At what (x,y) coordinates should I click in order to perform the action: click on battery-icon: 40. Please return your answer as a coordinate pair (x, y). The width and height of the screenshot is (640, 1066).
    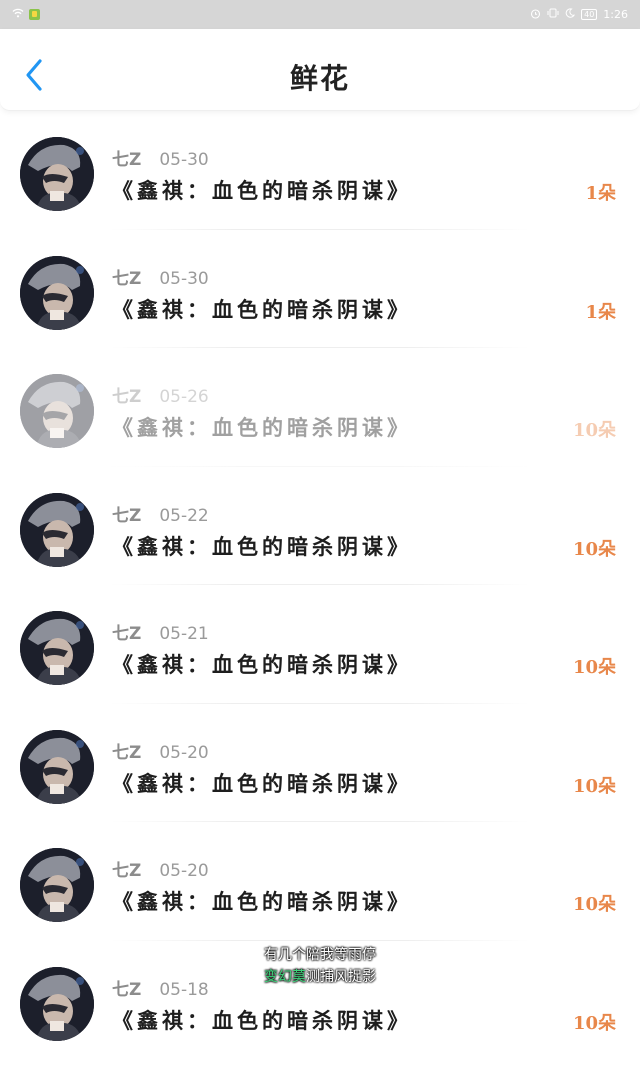
    Looking at the image, I should click on (589, 14).